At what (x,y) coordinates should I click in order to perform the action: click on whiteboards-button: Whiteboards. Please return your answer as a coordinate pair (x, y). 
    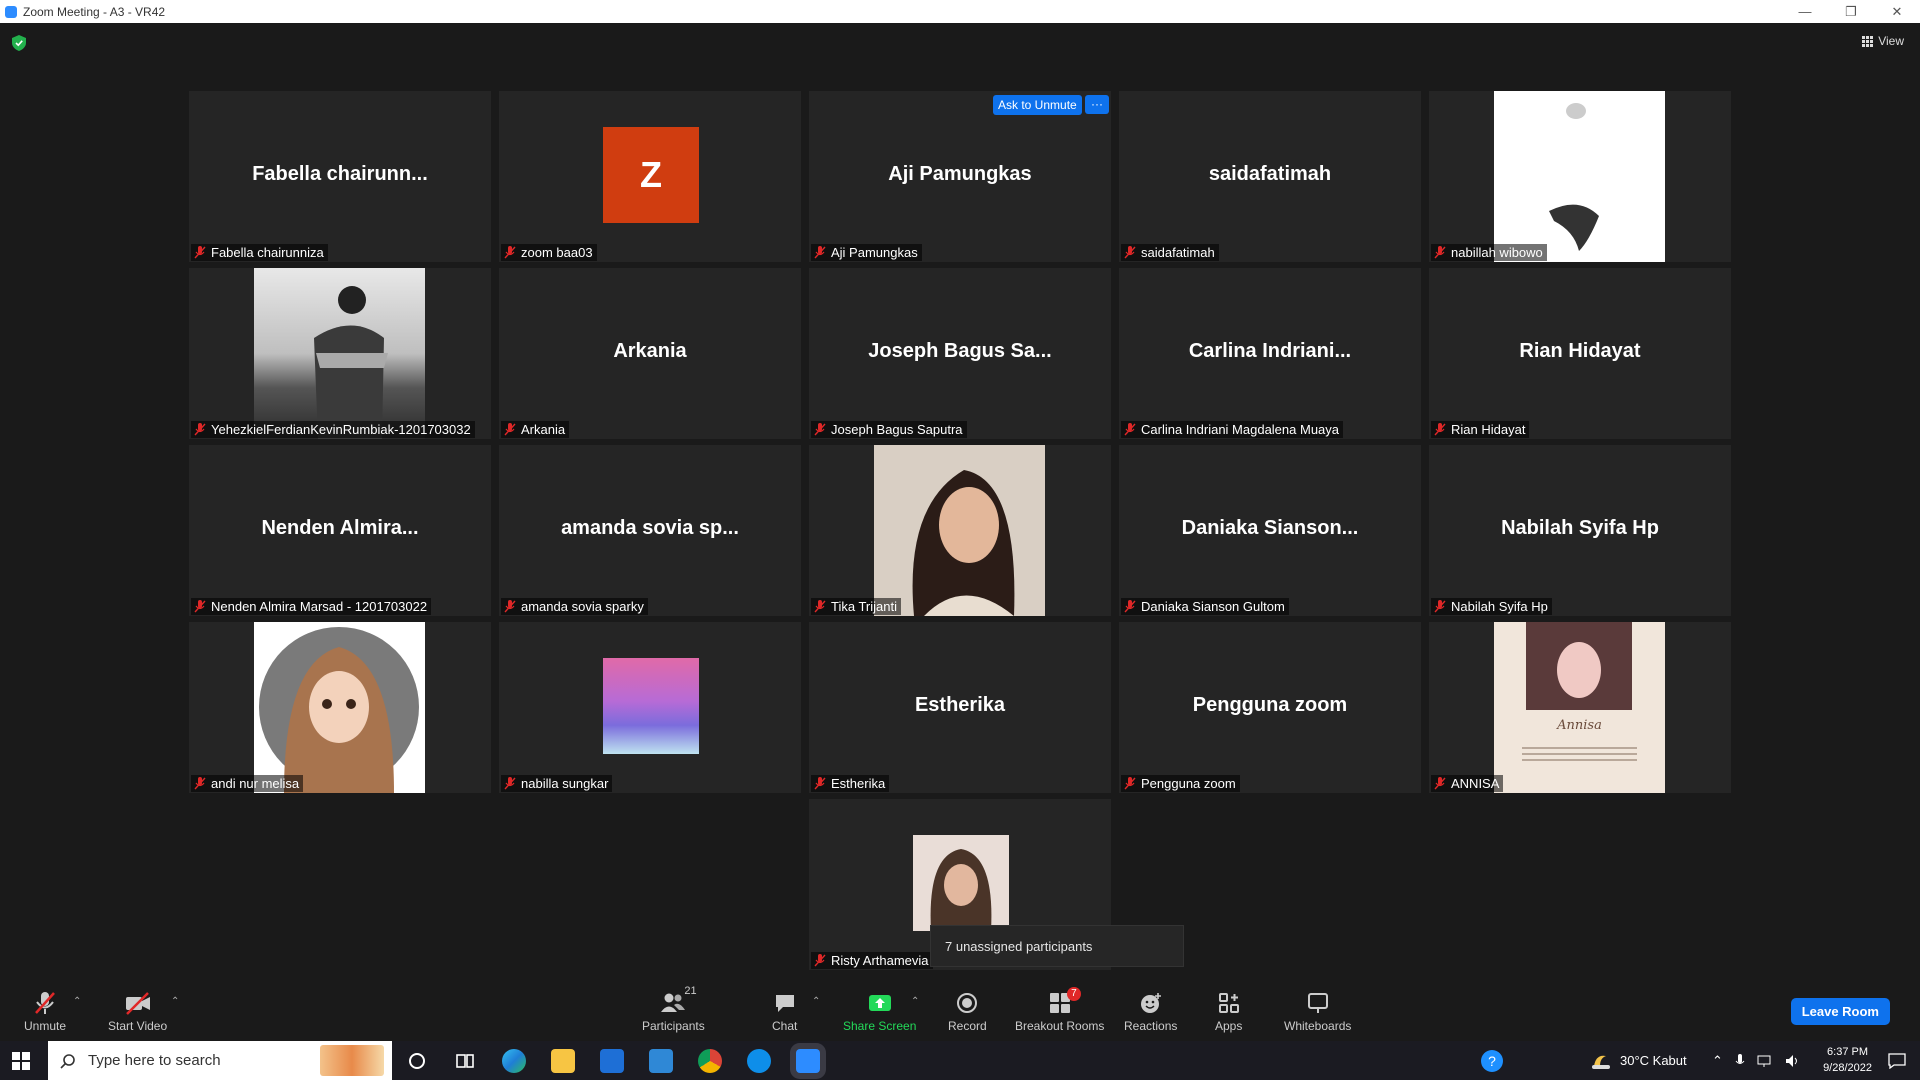
    Looking at the image, I should click on (1317, 1012).